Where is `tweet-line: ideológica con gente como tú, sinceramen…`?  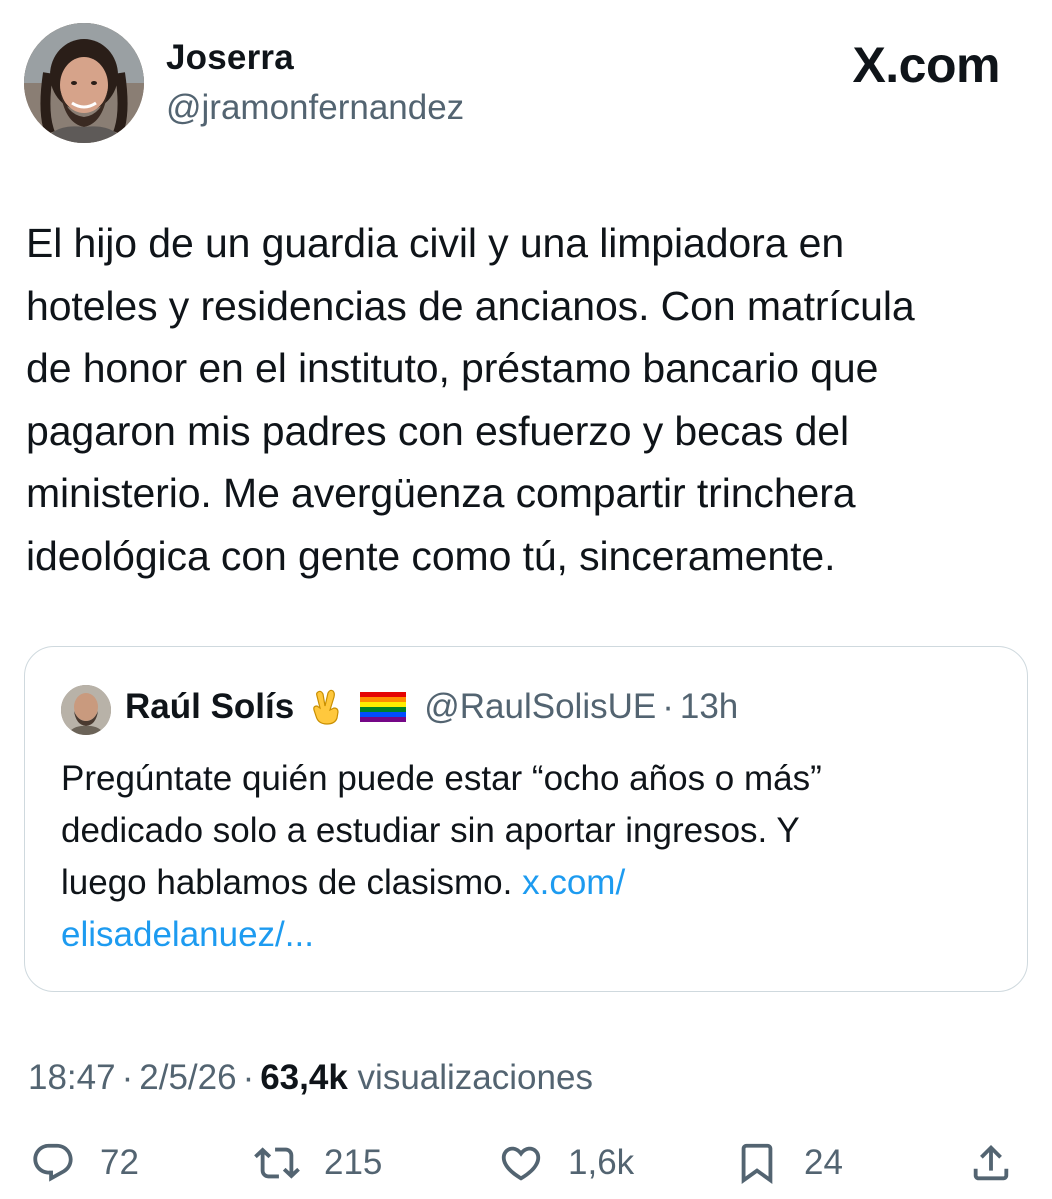
tweet-line: ideológica con gente como tú, sinceramen… is located at coordinates (431, 555).